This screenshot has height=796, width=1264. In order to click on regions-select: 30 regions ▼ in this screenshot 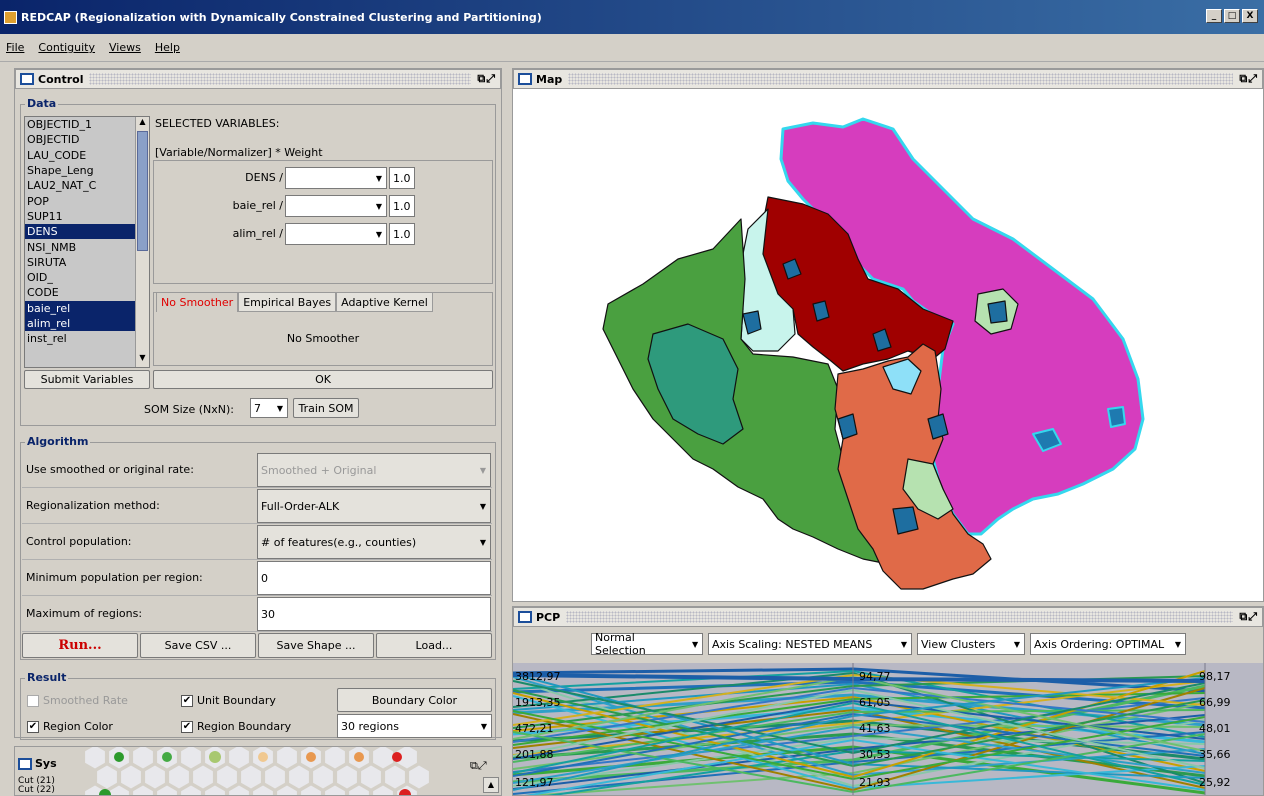, I will do `click(414, 726)`.